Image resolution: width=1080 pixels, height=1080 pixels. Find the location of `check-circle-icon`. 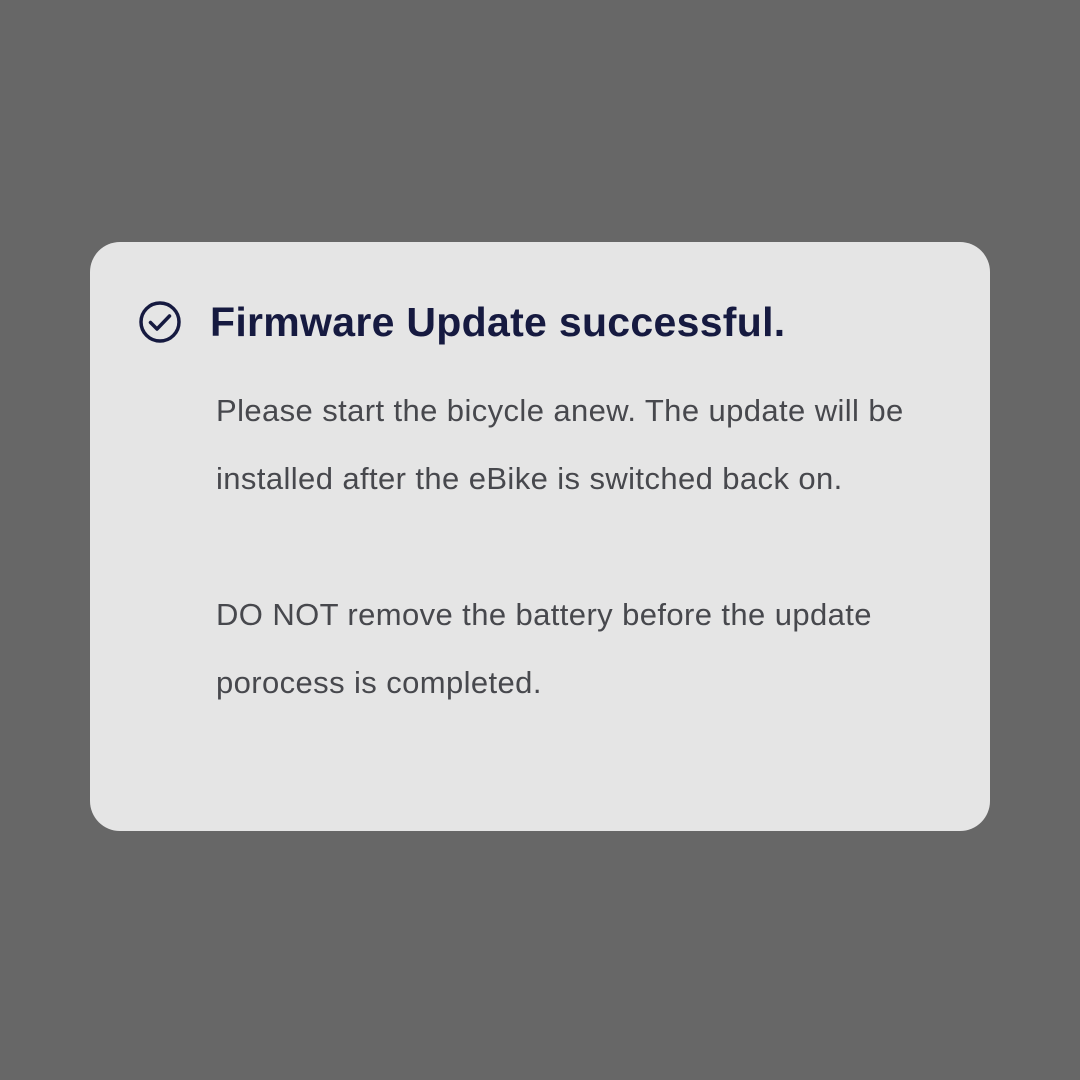

check-circle-icon is located at coordinates (160, 322).